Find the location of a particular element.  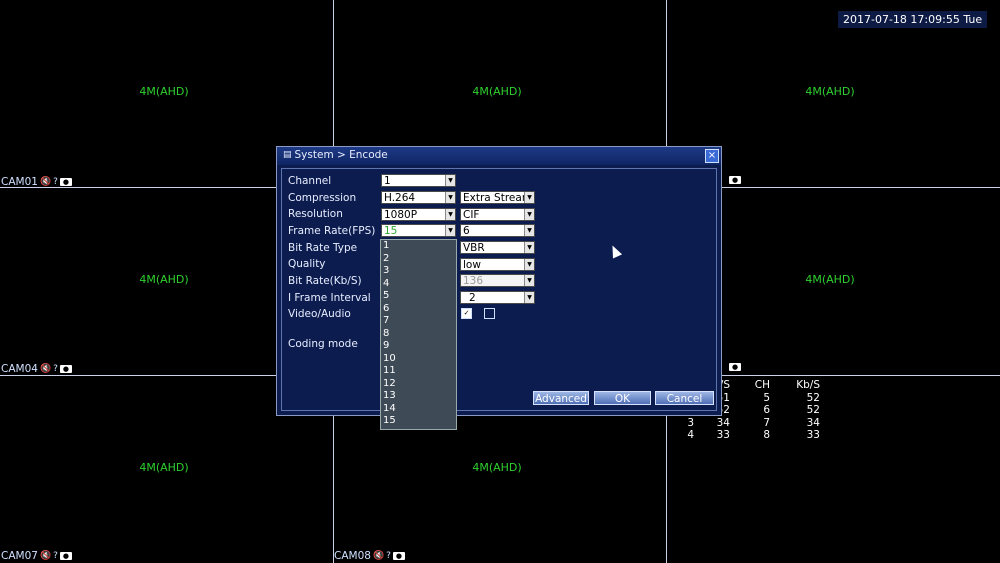

video-audio-label: Video/Audio is located at coordinates (319, 314).